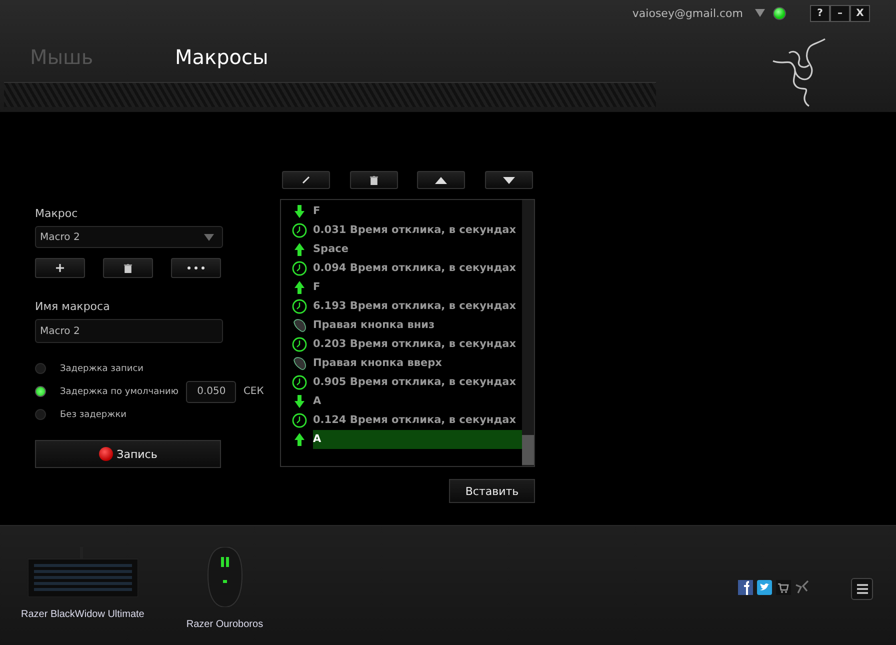 The height and width of the screenshot is (645, 896). Describe the element at coordinates (417, 344) in the screenshot. I see `event-text: 0.203 Время отклика, в секундах` at that location.